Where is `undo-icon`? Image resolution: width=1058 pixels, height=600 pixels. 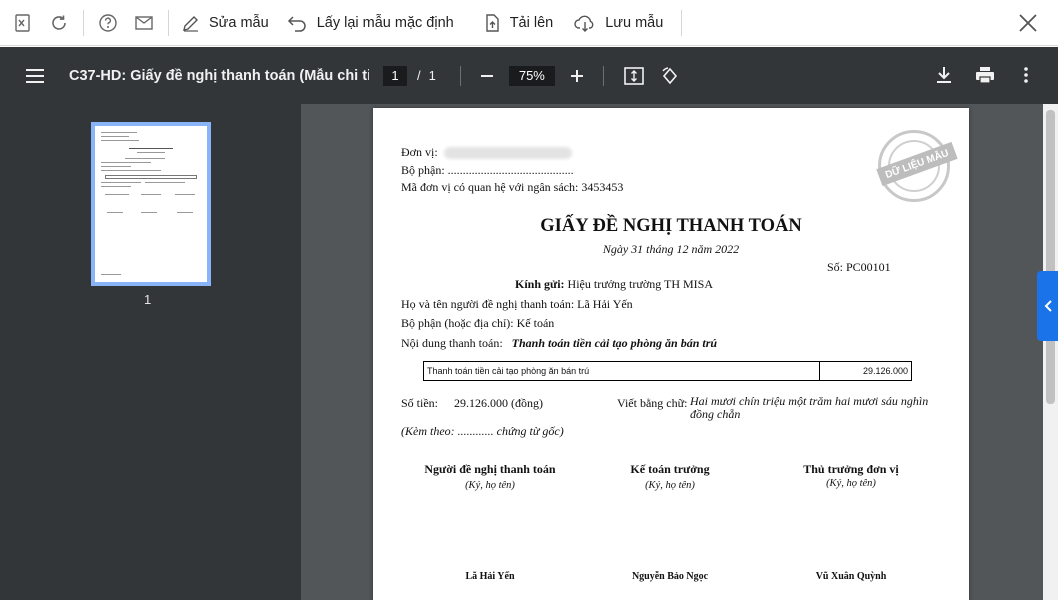 undo-icon is located at coordinates (296, 23).